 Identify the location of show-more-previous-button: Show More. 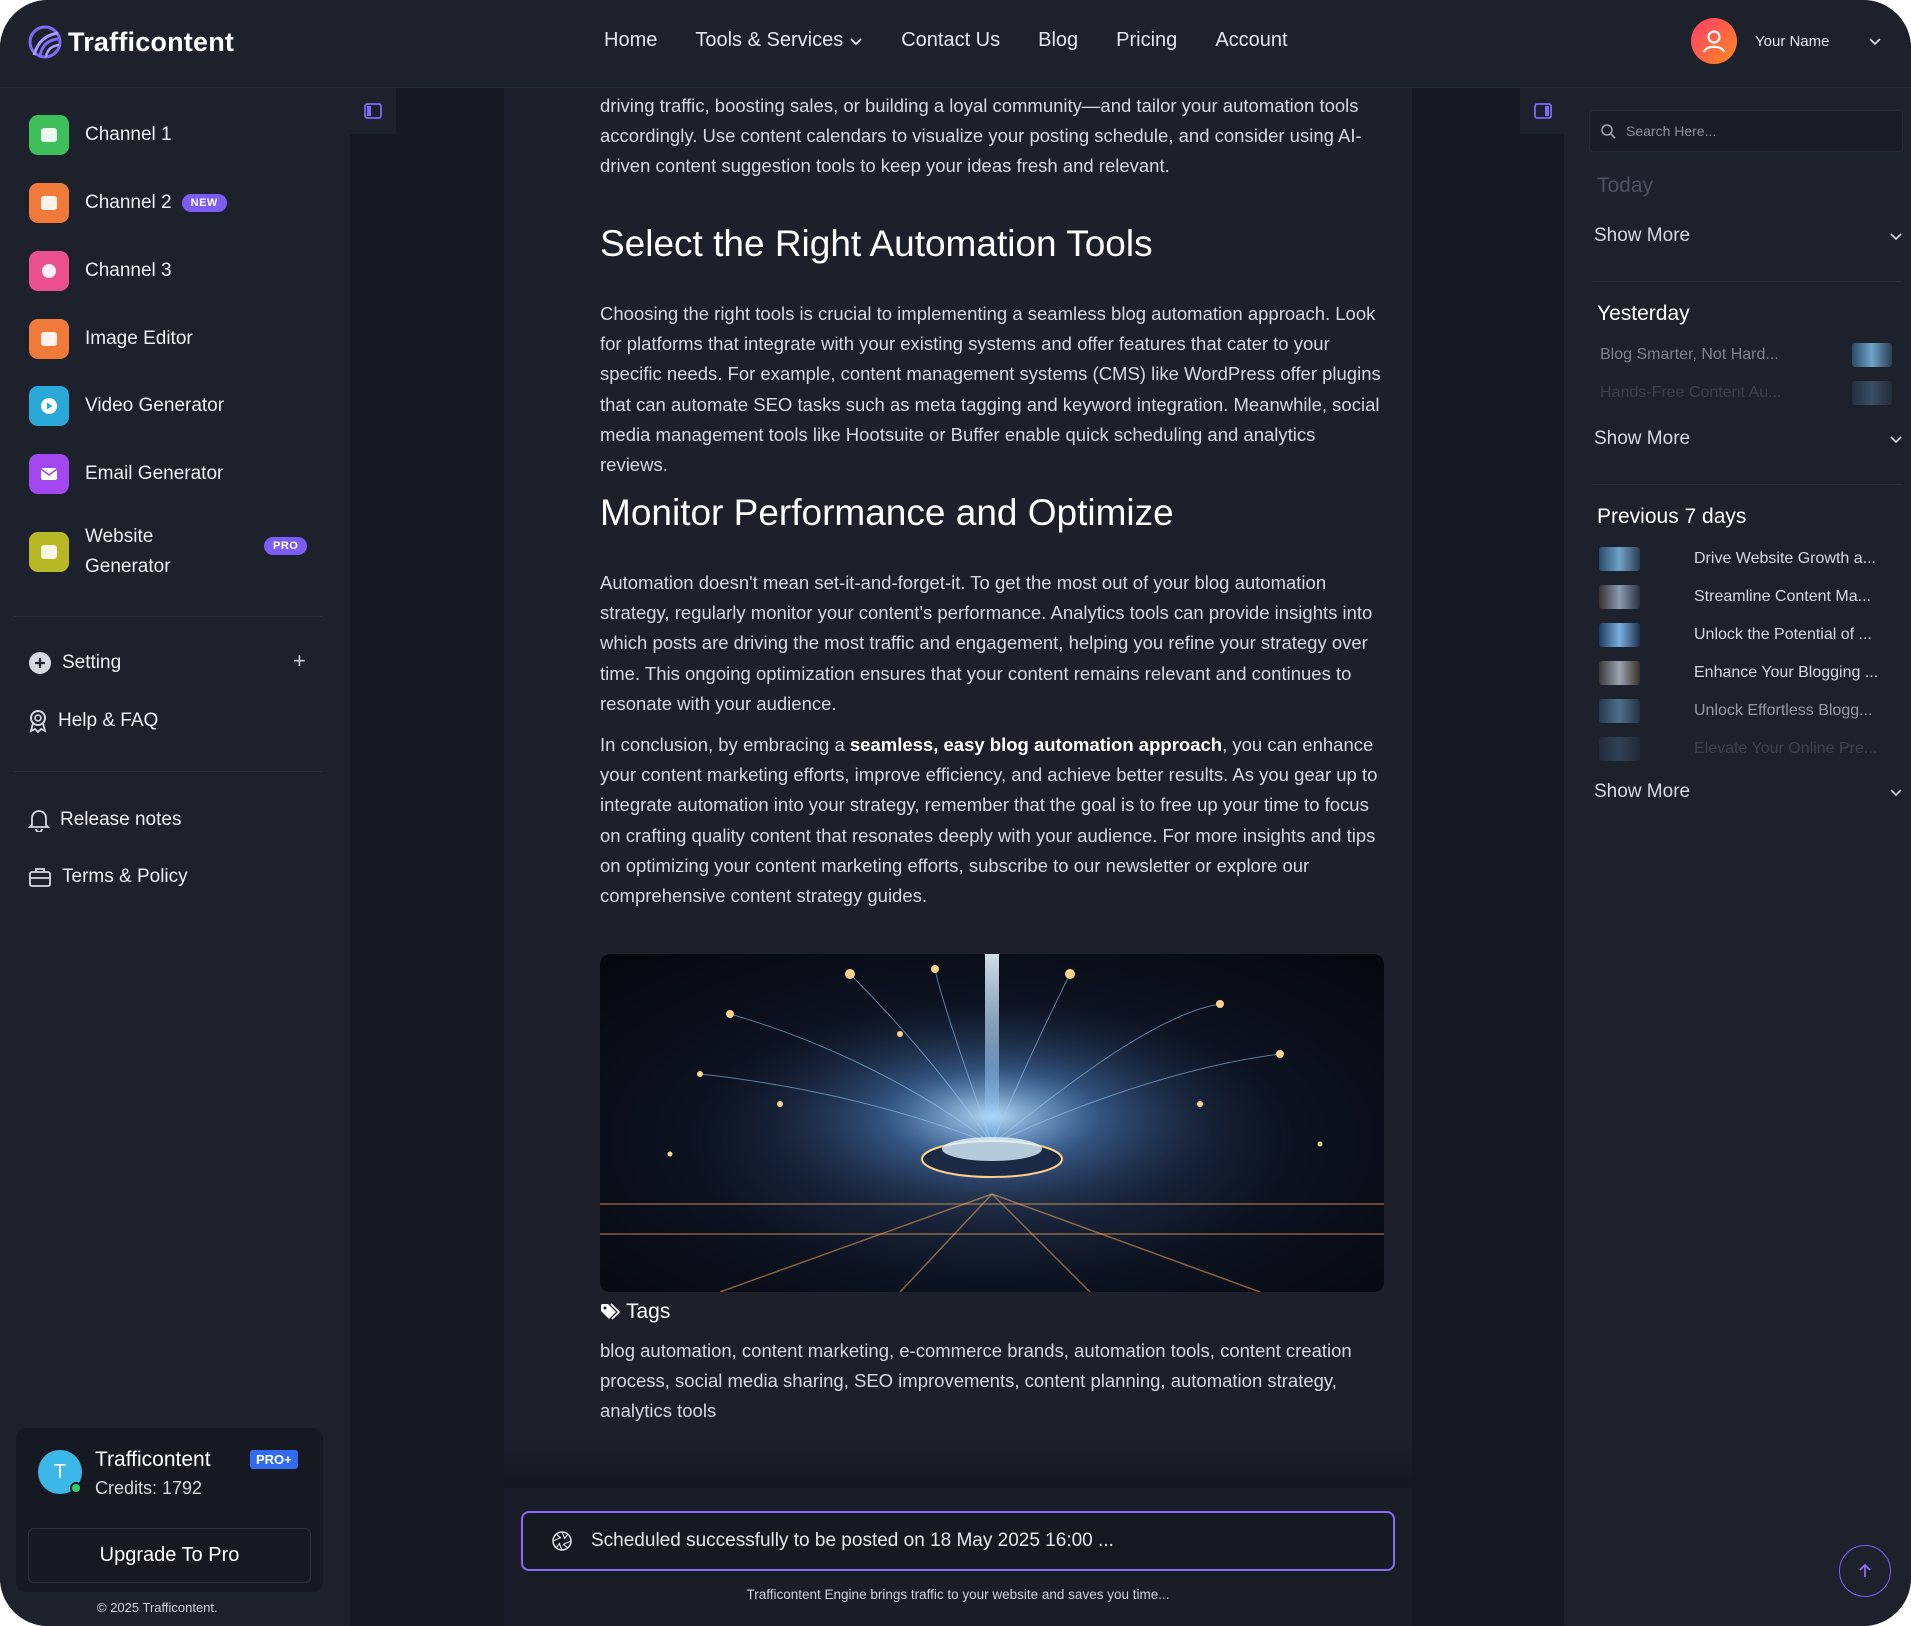
(1748, 792).